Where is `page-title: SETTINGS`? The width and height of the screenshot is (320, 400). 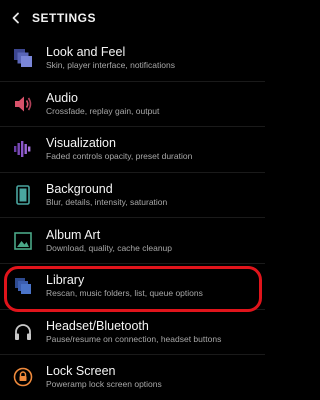
page-title: SETTINGS is located at coordinates (64, 18).